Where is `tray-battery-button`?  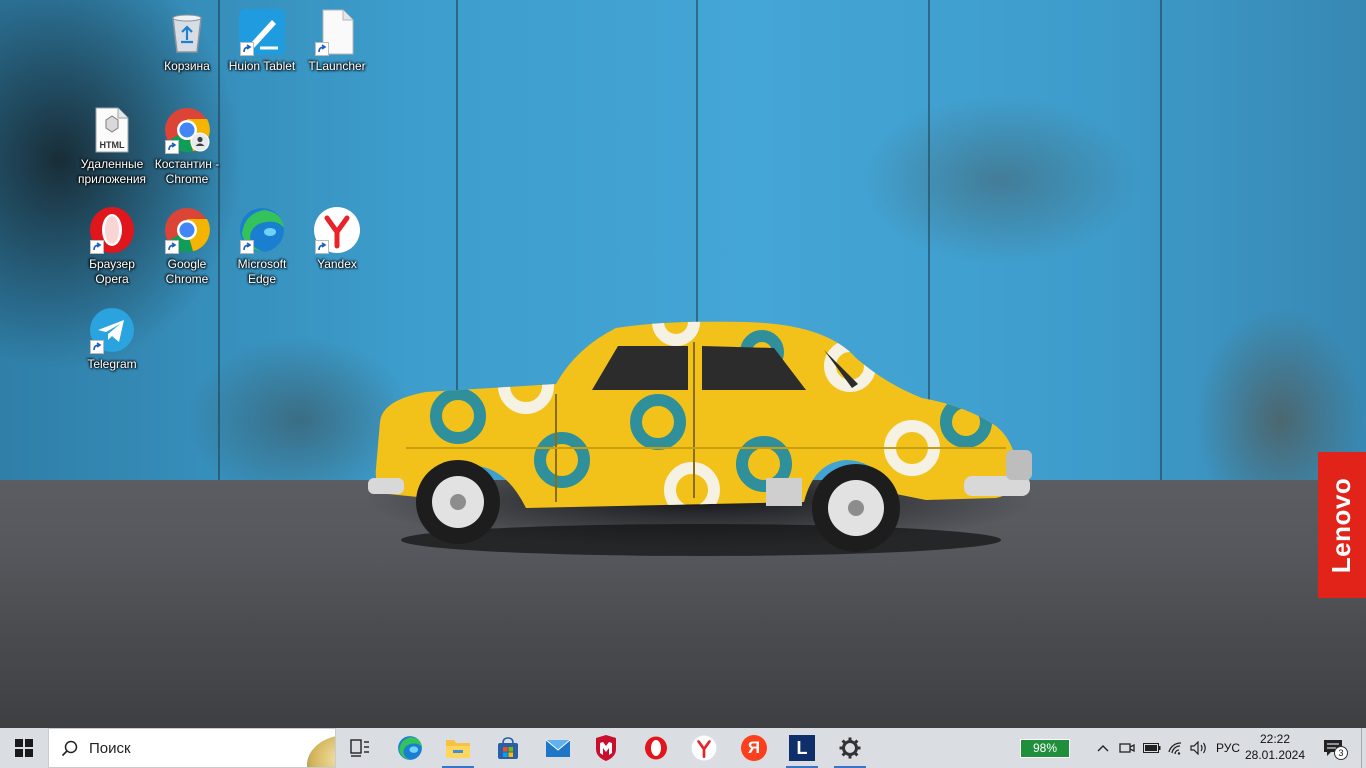
tray-battery-button is located at coordinates (1152, 748).